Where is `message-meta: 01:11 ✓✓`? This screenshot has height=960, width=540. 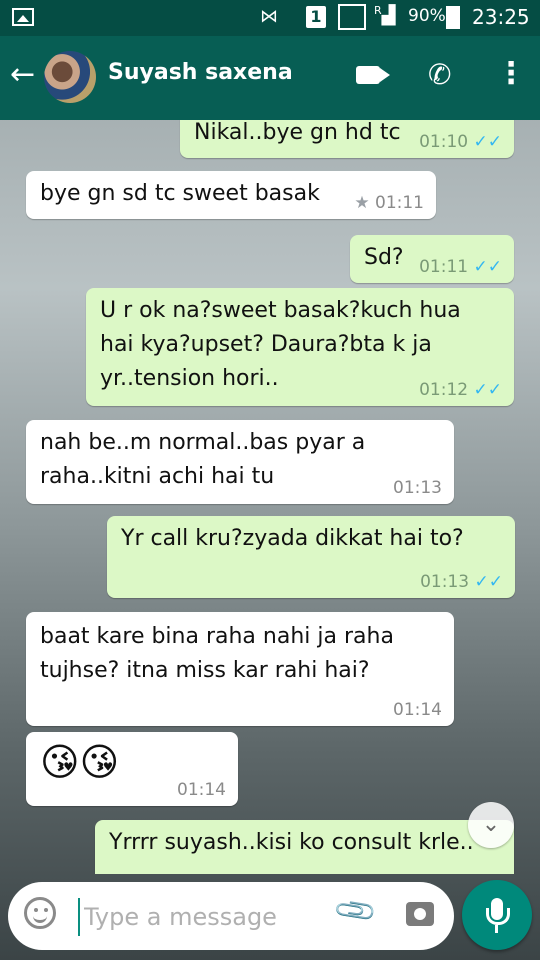
message-meta: 01:11 ✓✓ is located at coordinates (460, 267).